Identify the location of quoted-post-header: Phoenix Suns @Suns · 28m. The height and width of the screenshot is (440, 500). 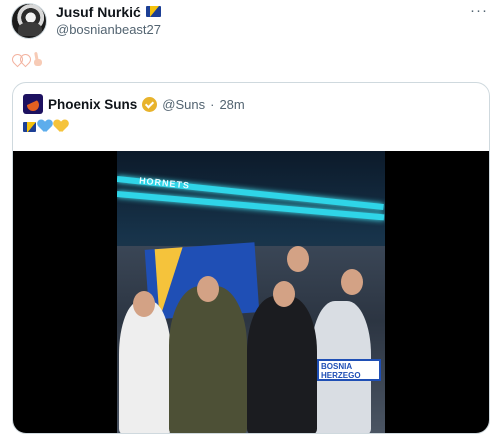
(134, 104).